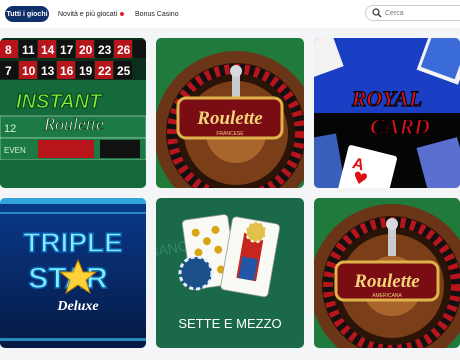 This screenshot has width=460, height=360. What do you see at coordinates (59, 102) in the screenshot?
I see `game-title-line1: INSTANT` at bounding box center [59, 102].